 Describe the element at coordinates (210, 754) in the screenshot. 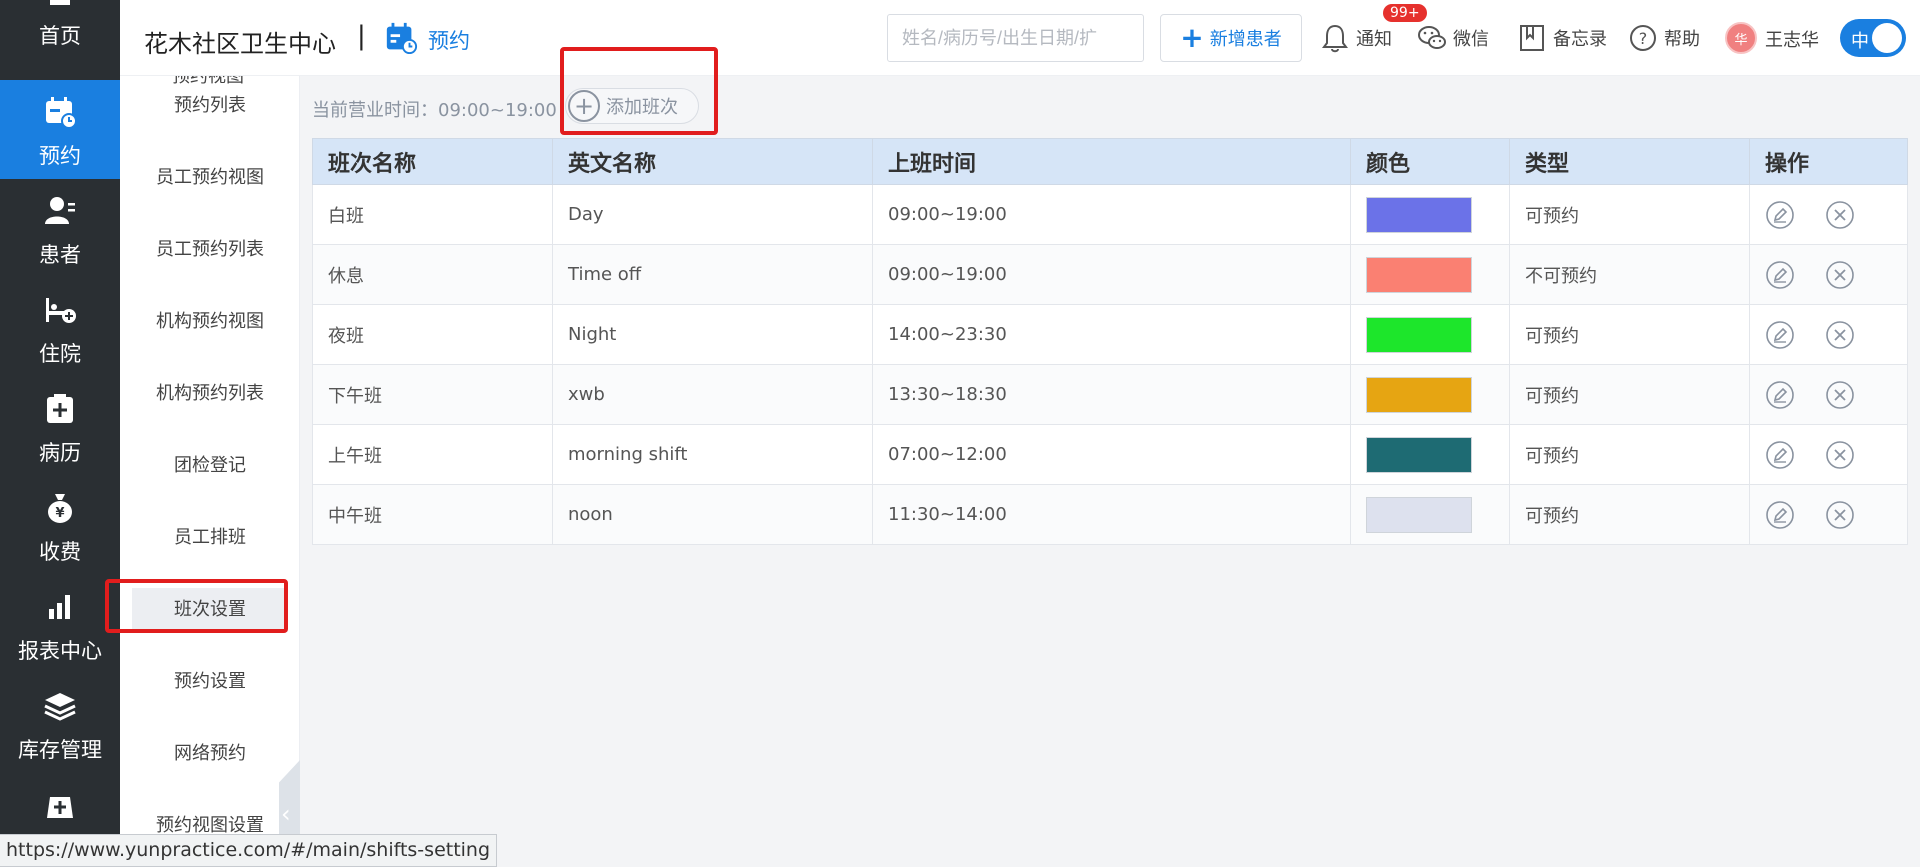

I see `sub-item-online-booking: 网络预约` at that location.